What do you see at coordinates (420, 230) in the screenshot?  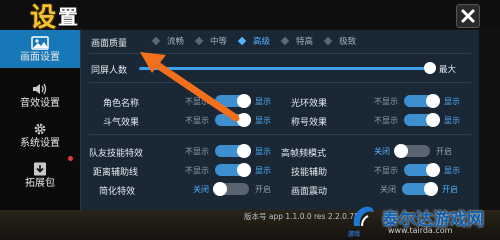 I see `watermark-url: www.tairda.com` at bounding box center [420, 230].